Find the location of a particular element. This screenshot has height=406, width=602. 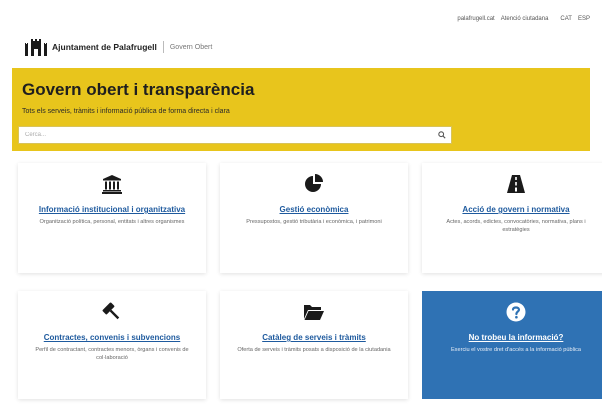

folder-open-icon is located at coordinates (314, 312).